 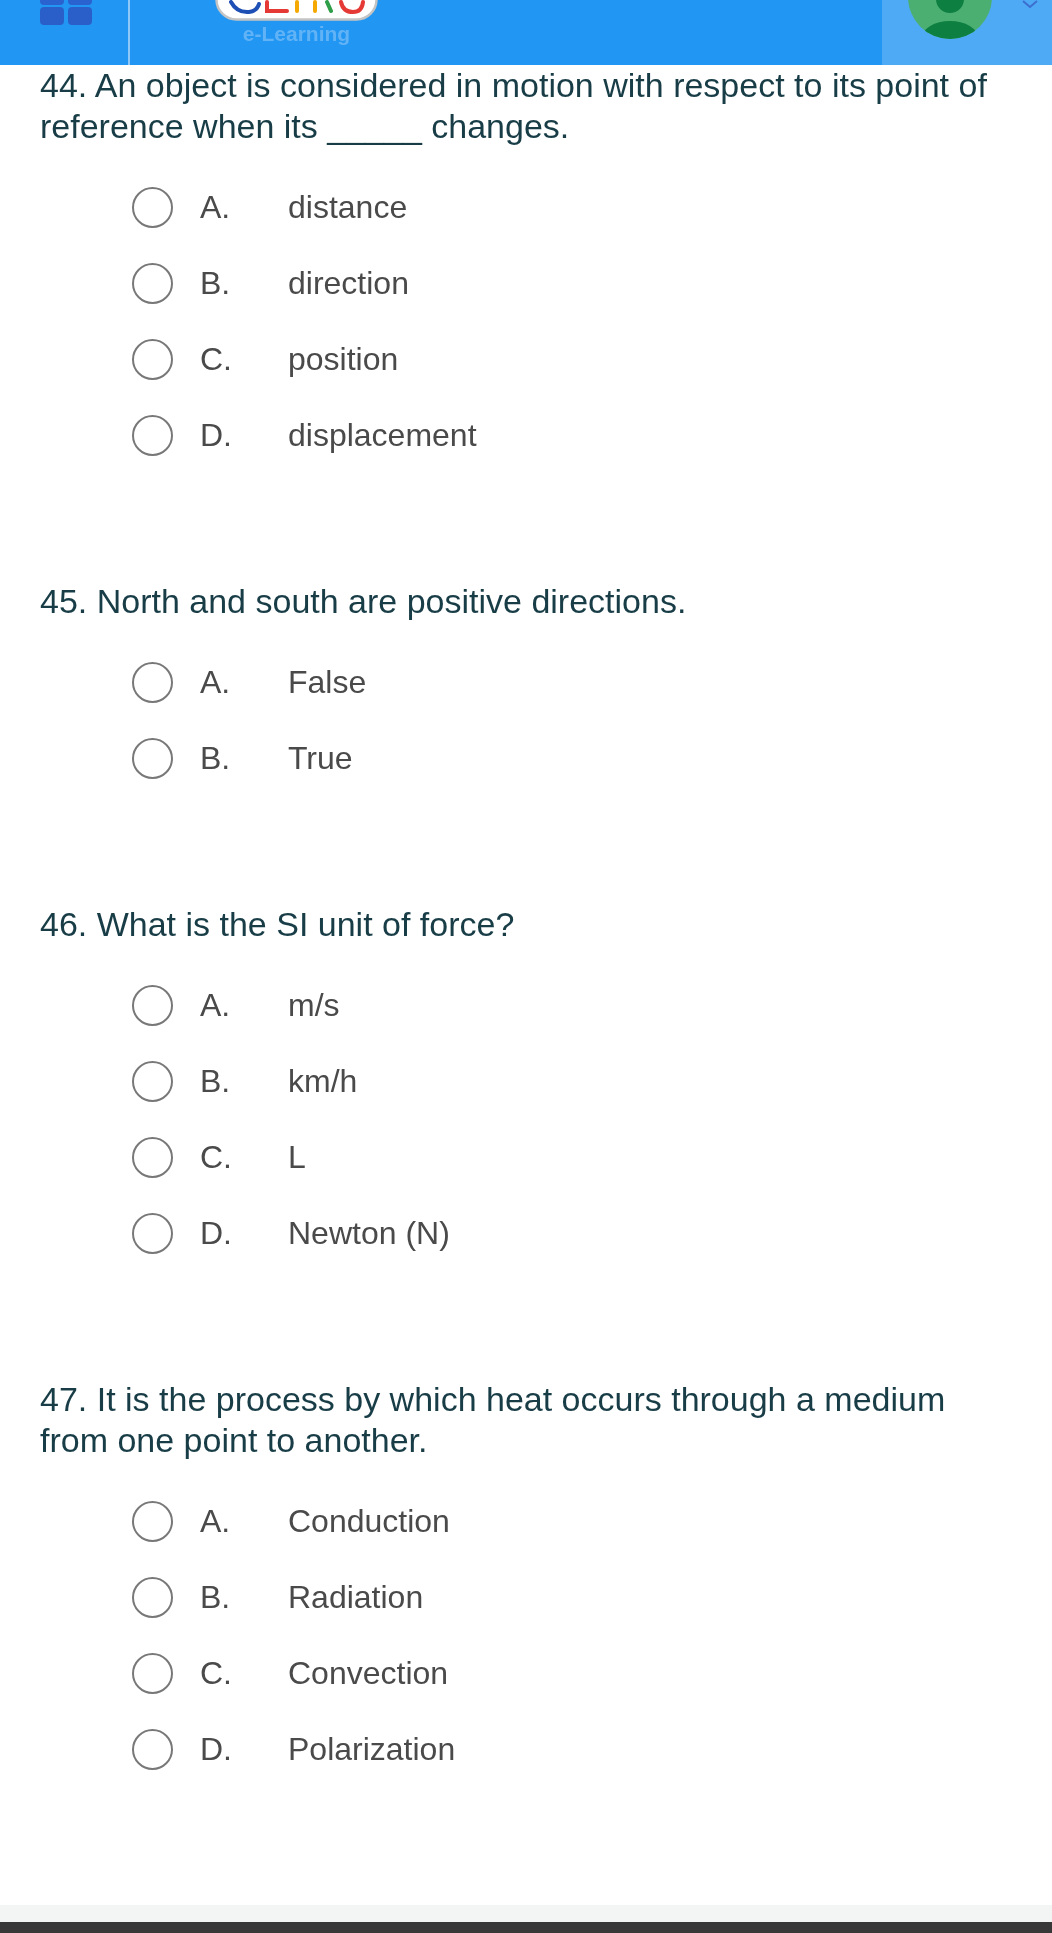 What do you see at coordinates (368, 1673) in the screenshot?
I see `option-label: Convection` at bounding box center [368, 1673].